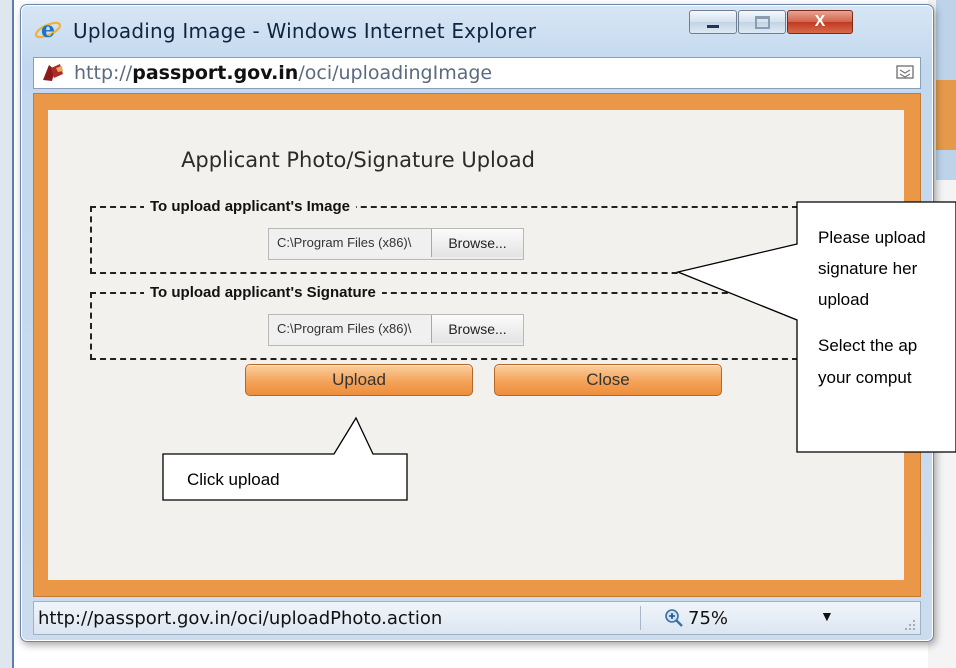 This screenshot has width=956, height=668. What do you see at coordinates (263, 292) in the screenshot?
I see `signature-section-legend: To upload applicant's Signature` at bounding box center [263, 292].